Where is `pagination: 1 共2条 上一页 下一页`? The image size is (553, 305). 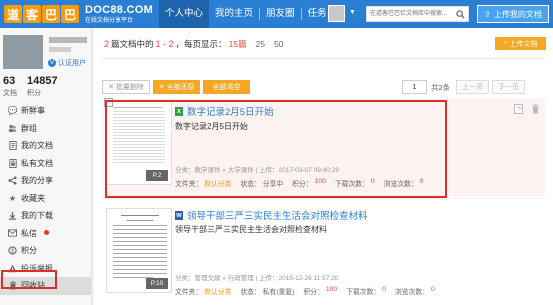 pagination: 1 共2条 上一页 下一页 is located at coordinates (464, 87).